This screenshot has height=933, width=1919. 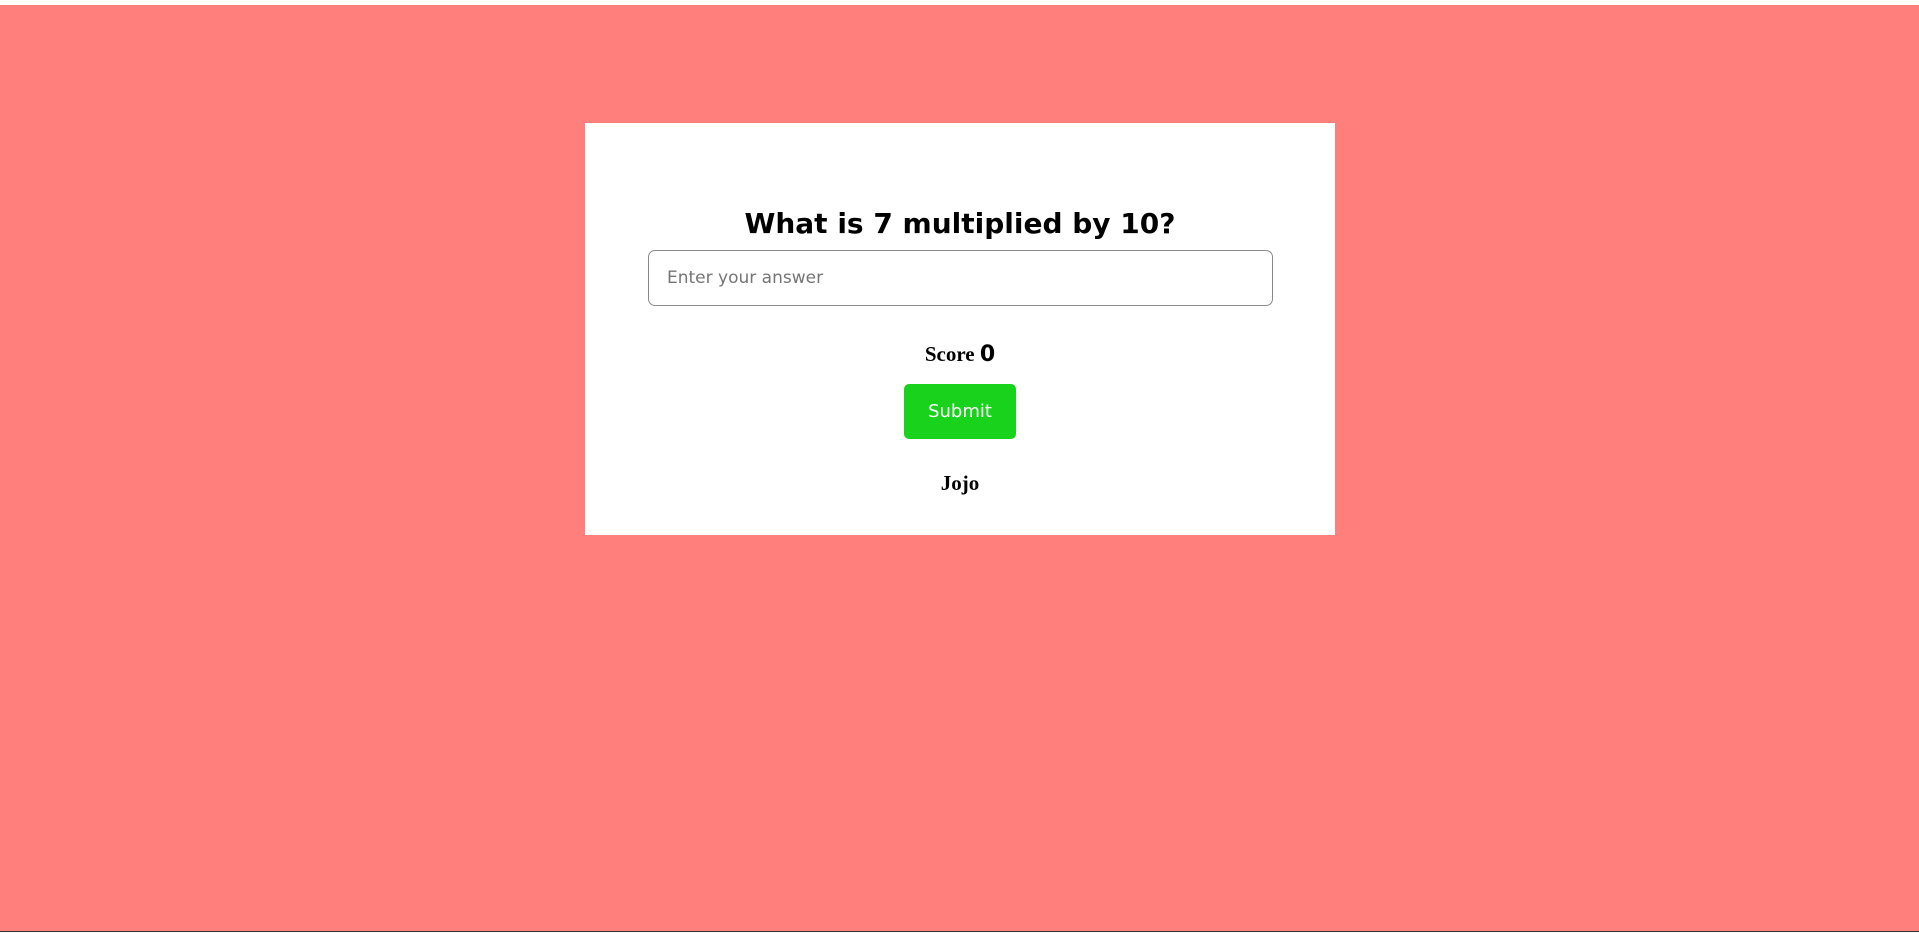 What do you see at coordinates (960, 483) in the screenshot?
I see `player-name: Jojo` at bounding box center [960, 483].